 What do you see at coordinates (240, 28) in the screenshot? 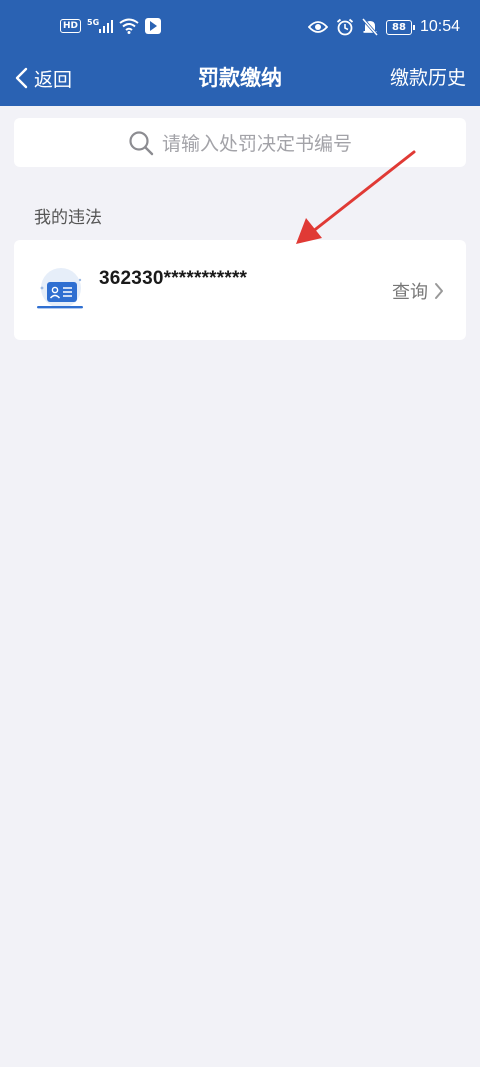
I see `status-bar: HD 5G 88 10:54` at bounding box center [240, 28].